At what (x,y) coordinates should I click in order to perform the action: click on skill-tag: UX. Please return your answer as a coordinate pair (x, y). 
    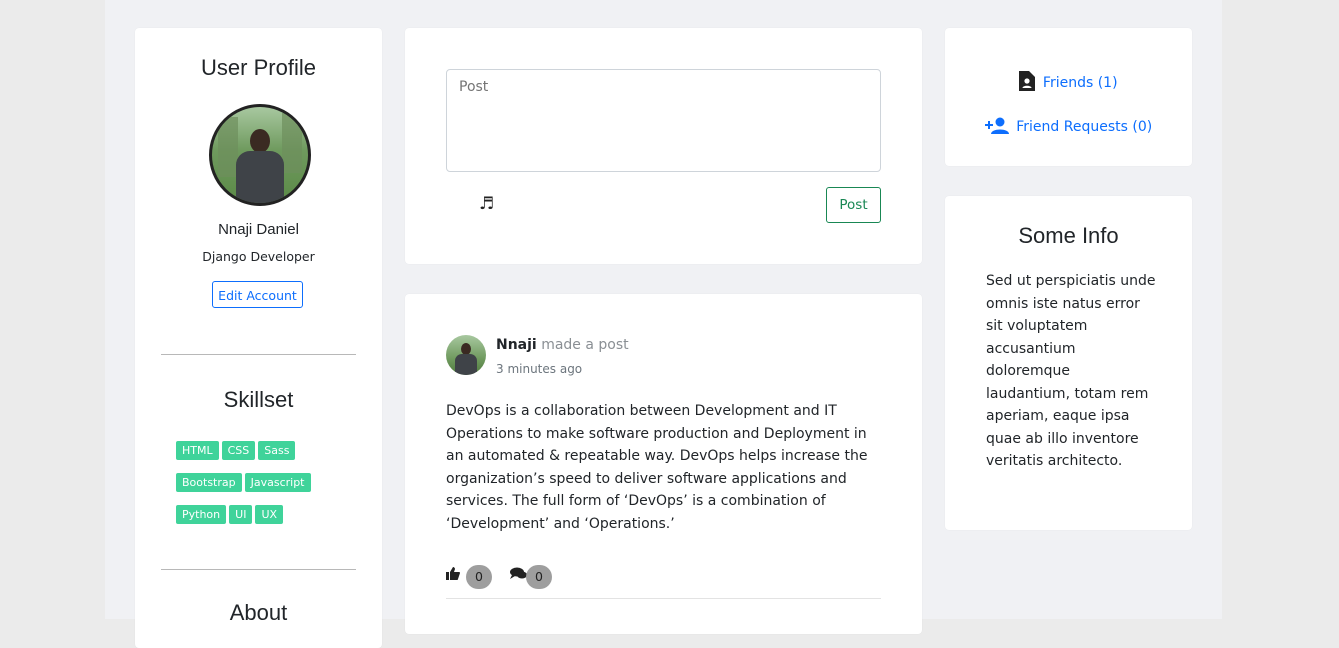
    Looking at the image, I should click on (269, 514).